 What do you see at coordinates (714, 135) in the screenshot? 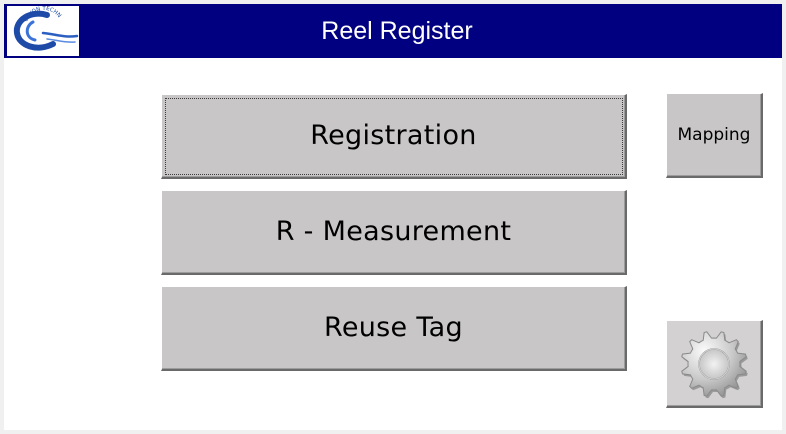
I see `mapping-button: Mapping` at bounding box center [714, 135].